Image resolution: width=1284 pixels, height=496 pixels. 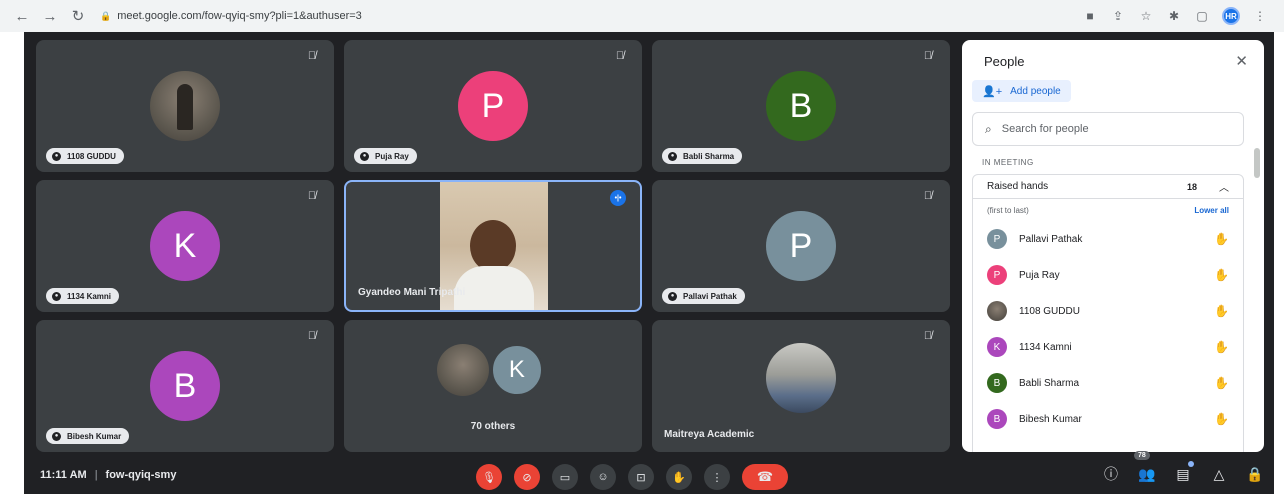 I want to click on add-people-button: 👤+ Add people, so click(x=1021, y=91).